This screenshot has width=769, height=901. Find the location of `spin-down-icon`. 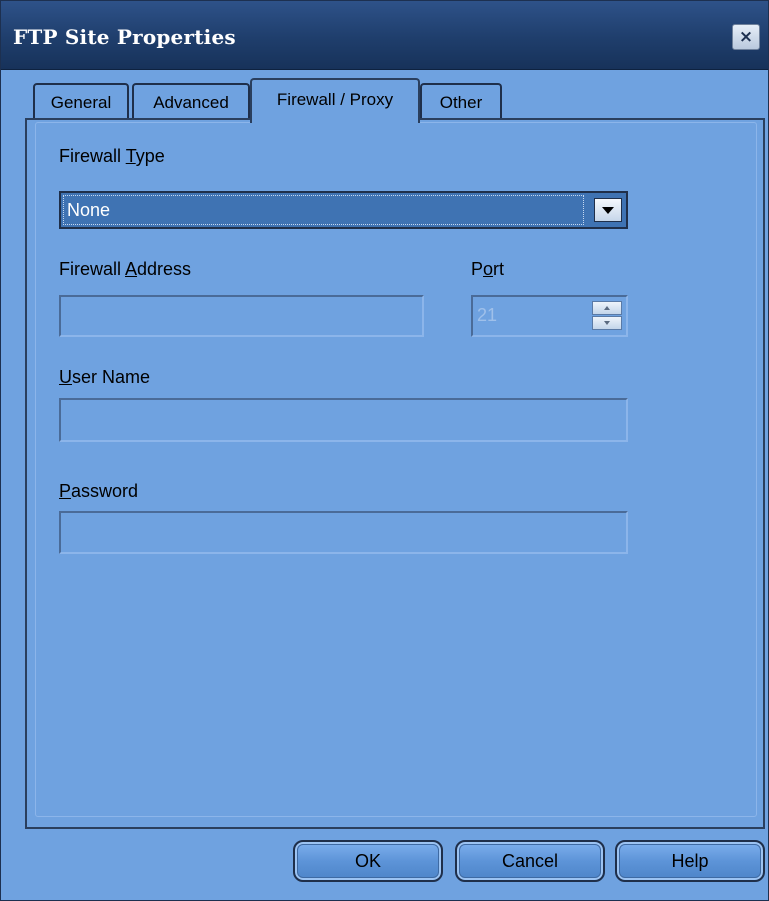

spin-down-icon is located at coordinates (607, 323).